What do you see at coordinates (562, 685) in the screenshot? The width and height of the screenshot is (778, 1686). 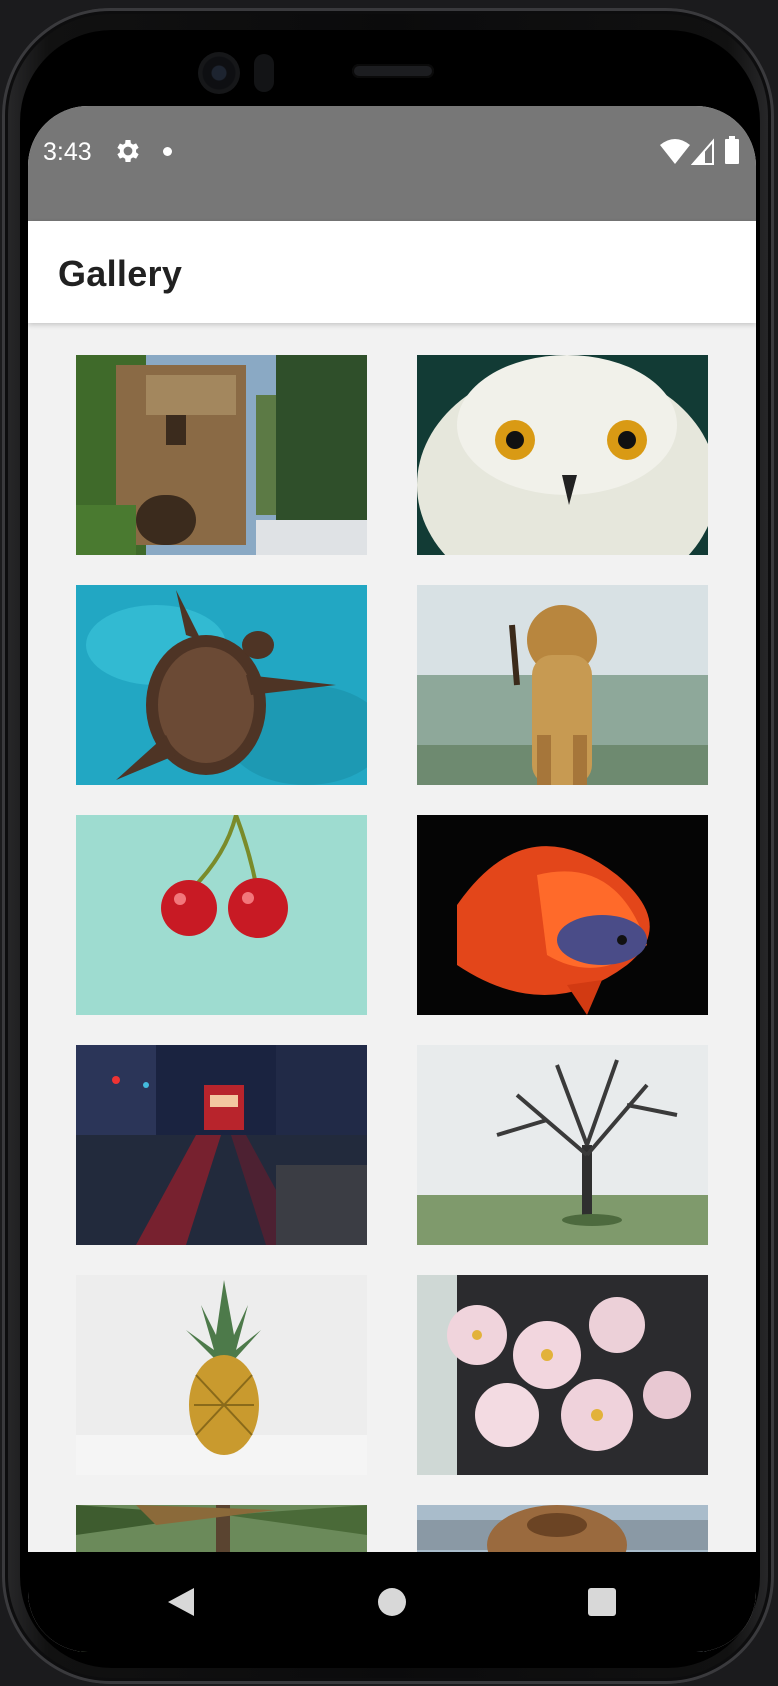 I see `lioness-photo` at bounding box center [562, 685].